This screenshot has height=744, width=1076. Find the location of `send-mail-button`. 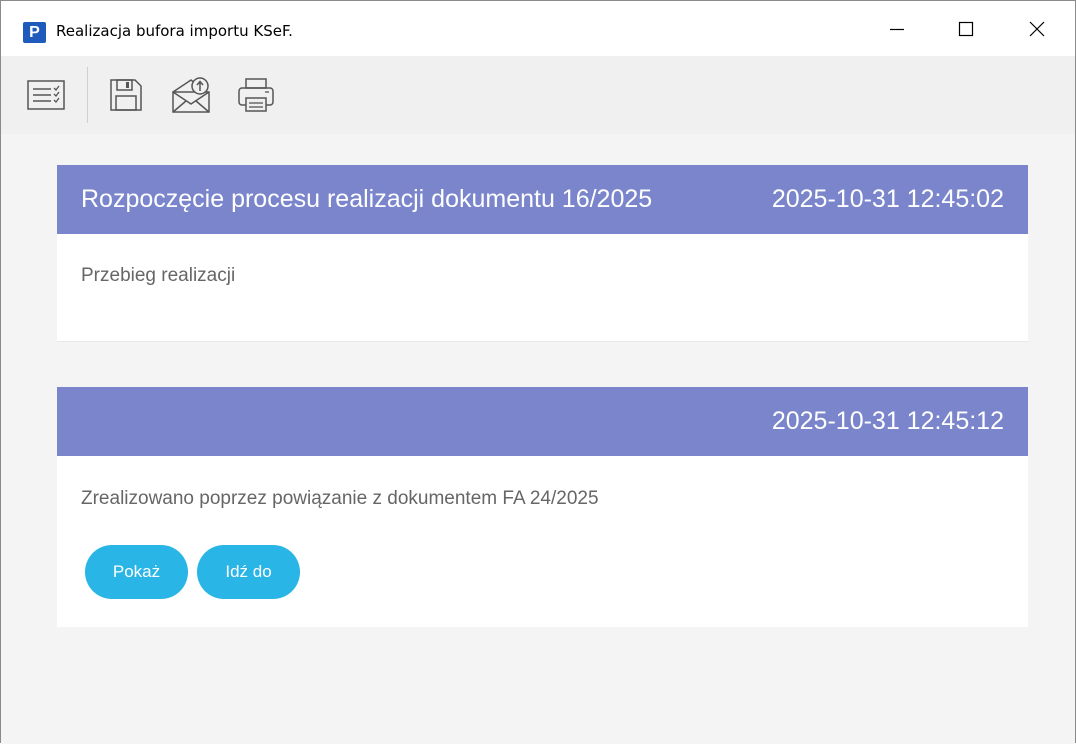

send-mail-button is located at coordinates (191, 95).